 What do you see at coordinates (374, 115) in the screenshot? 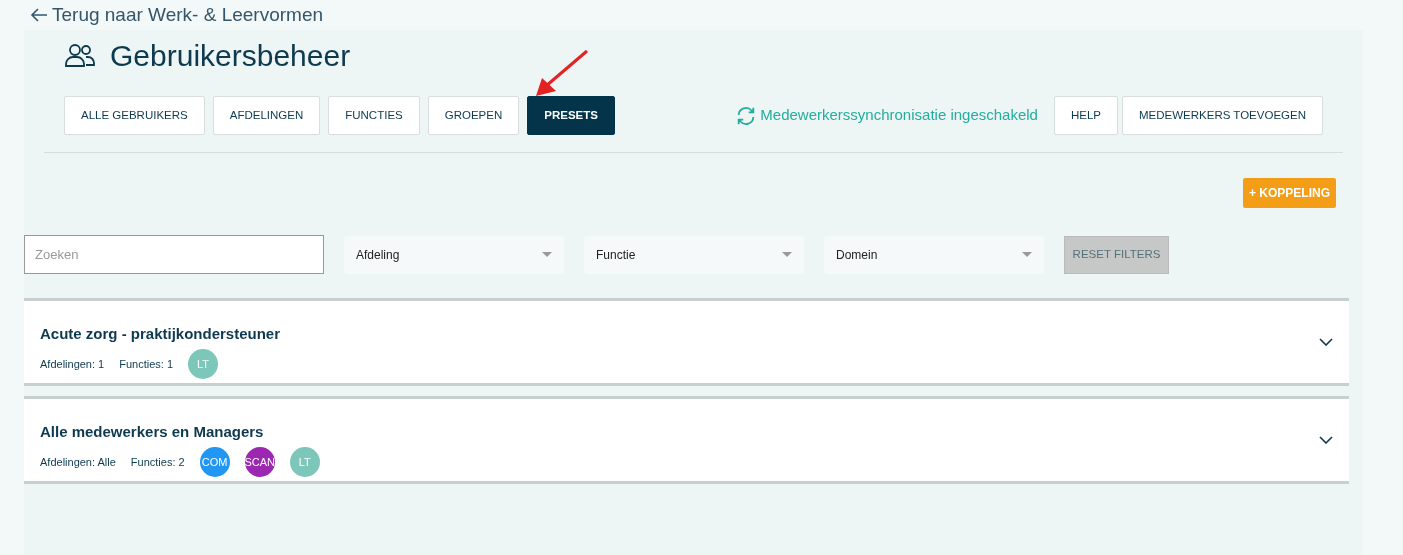
I see `tab: FUNCTIES` at bounding box center [374, 115].